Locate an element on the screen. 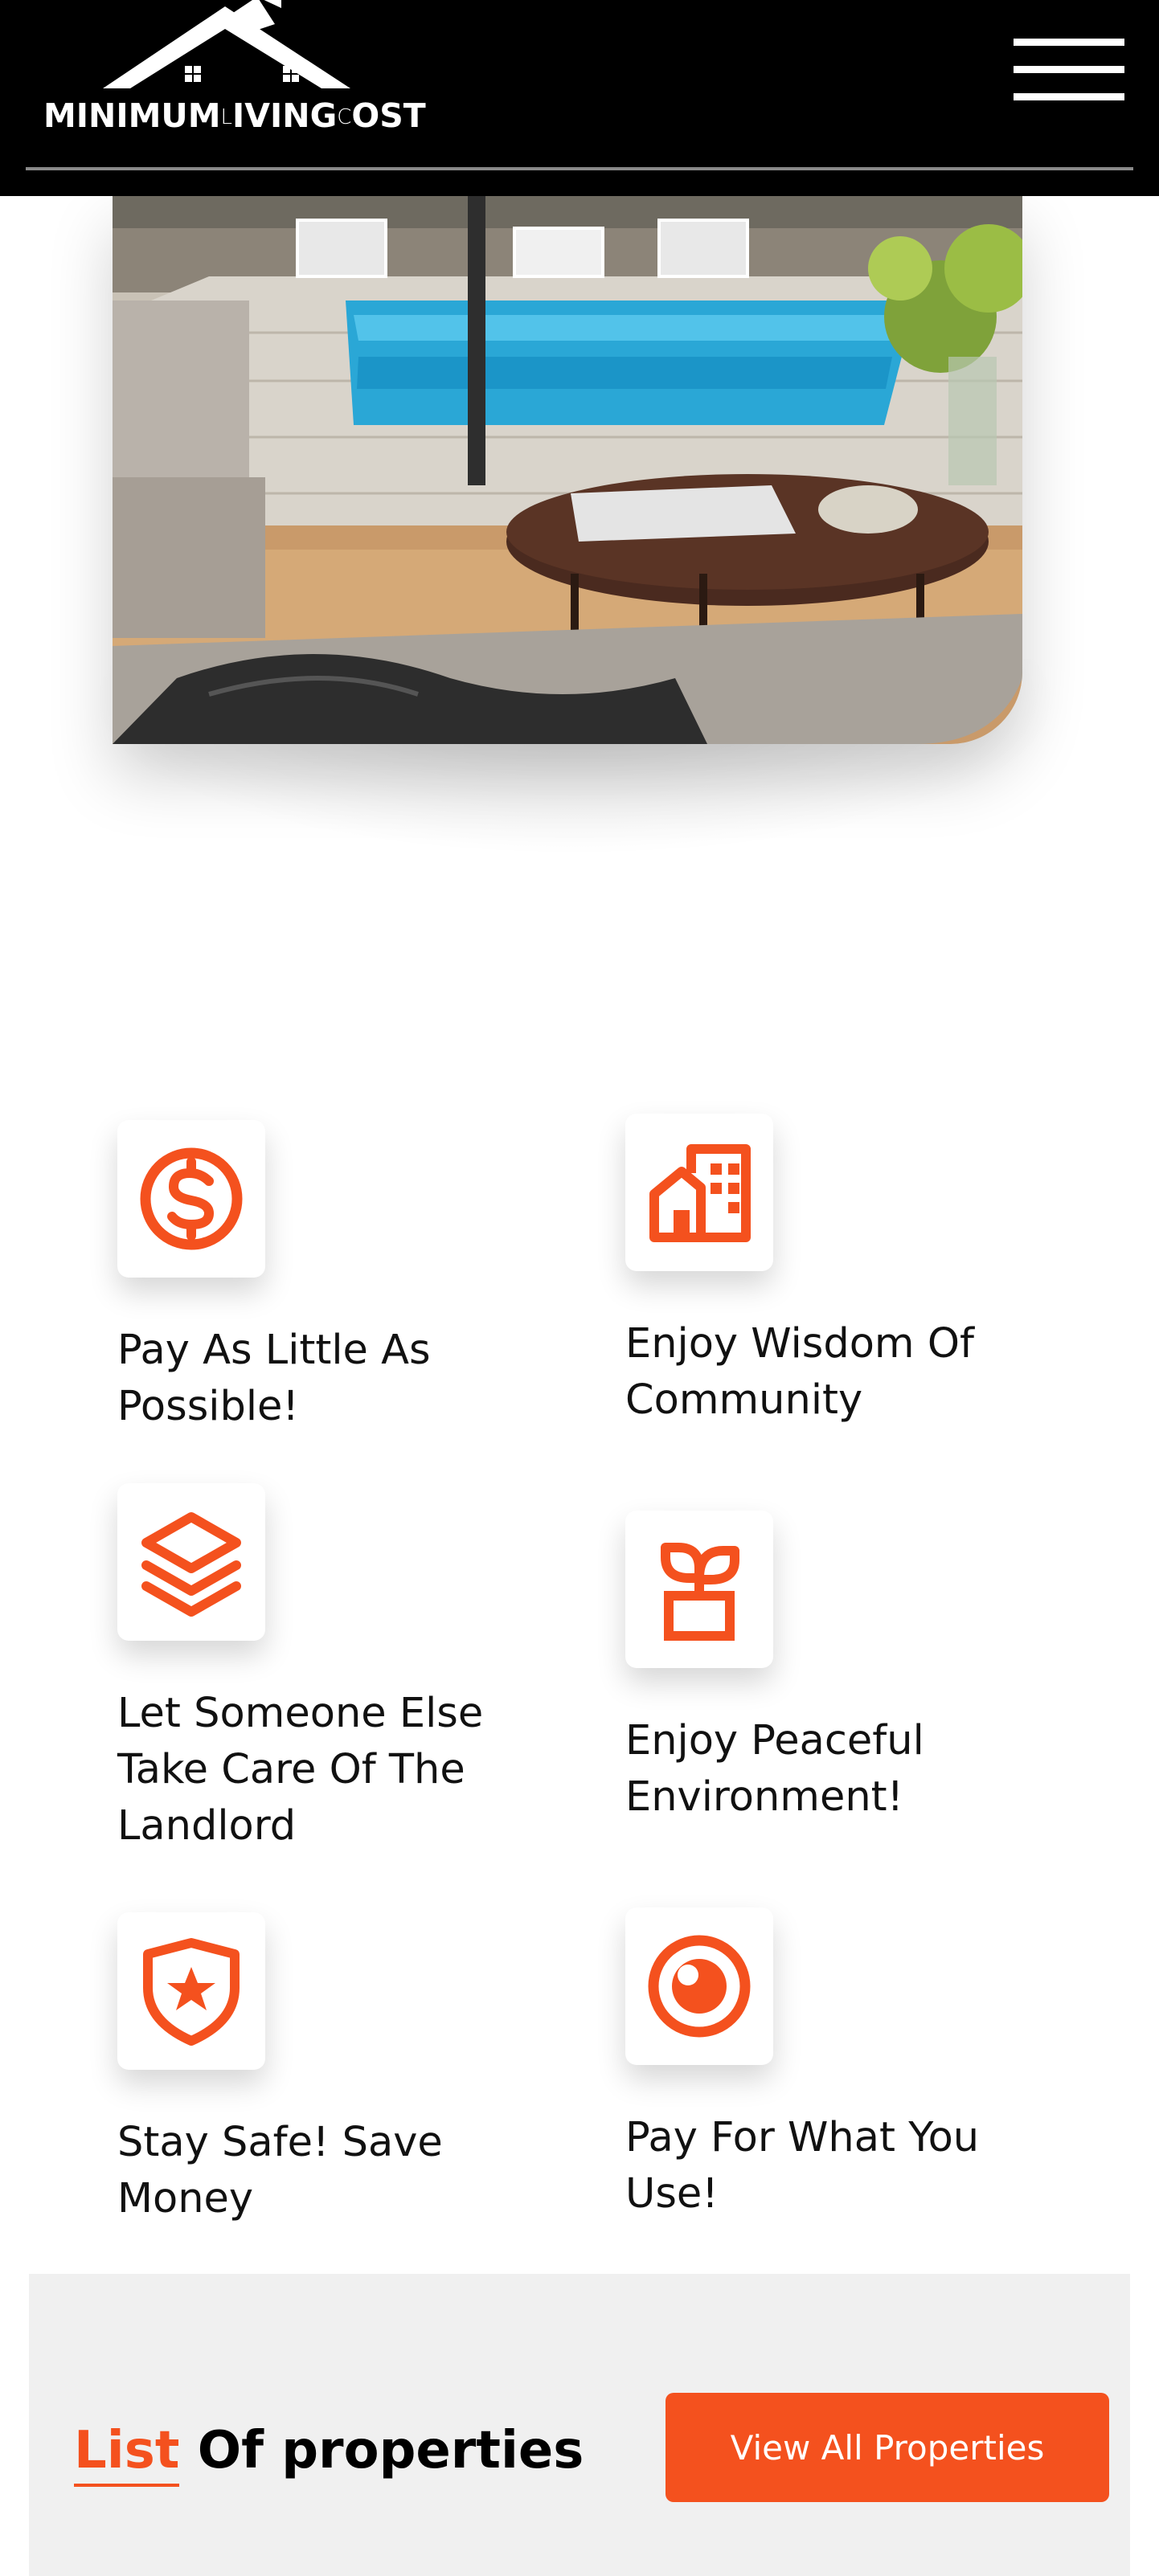 This screenshot has width=1159, height=2576. logo-wordmark: MINIMUMLIVINGCOST is located at coordinates (234, 115).